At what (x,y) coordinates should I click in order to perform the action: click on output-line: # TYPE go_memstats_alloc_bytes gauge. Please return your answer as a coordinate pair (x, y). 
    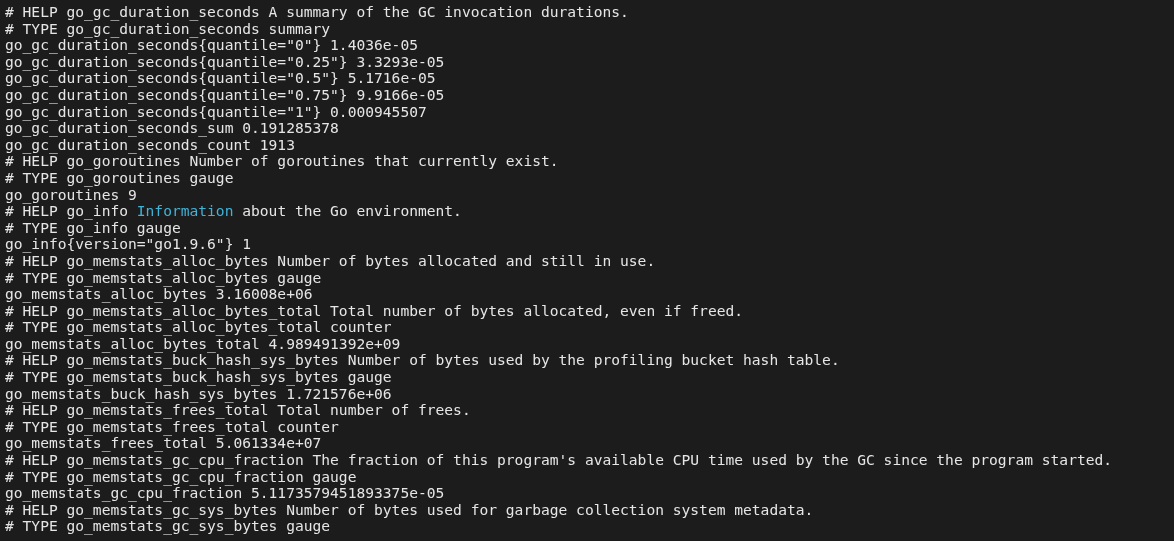
    Looking at the image, I should click on (163, 278).